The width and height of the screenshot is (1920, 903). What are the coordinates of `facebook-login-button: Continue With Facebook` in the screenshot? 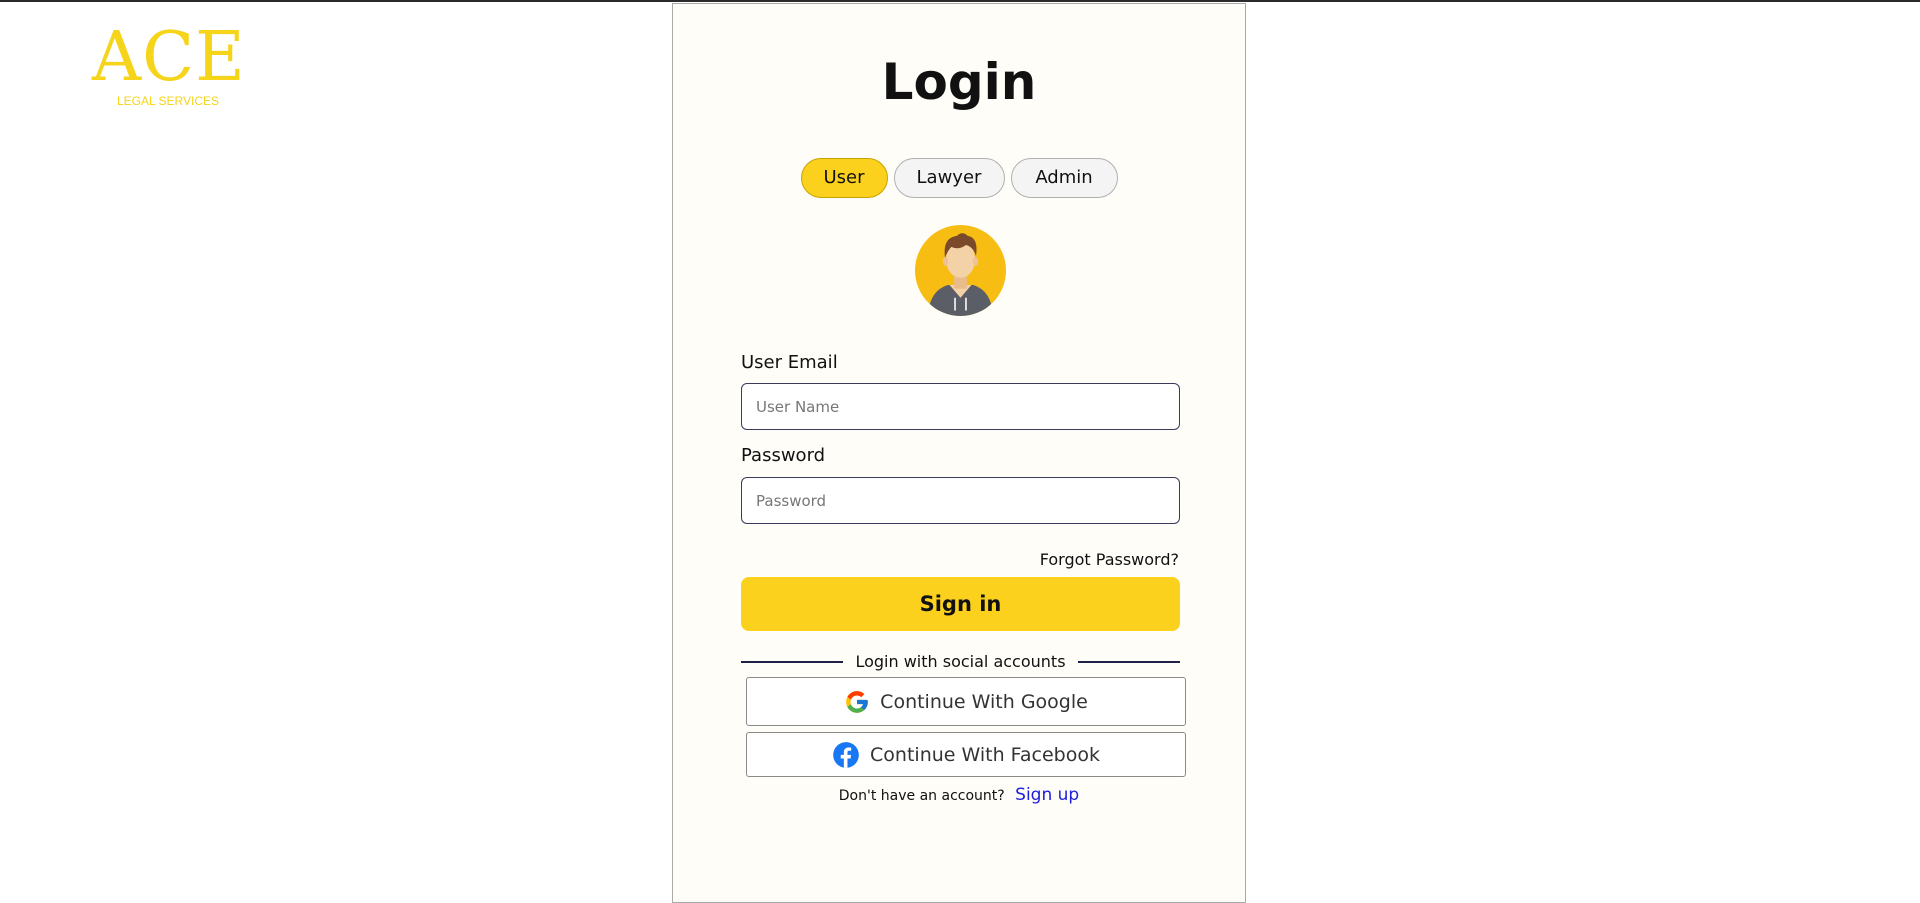 It's located at (966, 754).